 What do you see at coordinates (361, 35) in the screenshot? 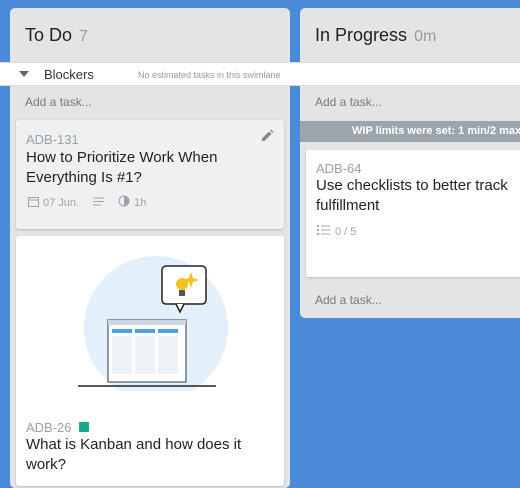
I see `column-title: In Progress` at bounding box center [361, 35].